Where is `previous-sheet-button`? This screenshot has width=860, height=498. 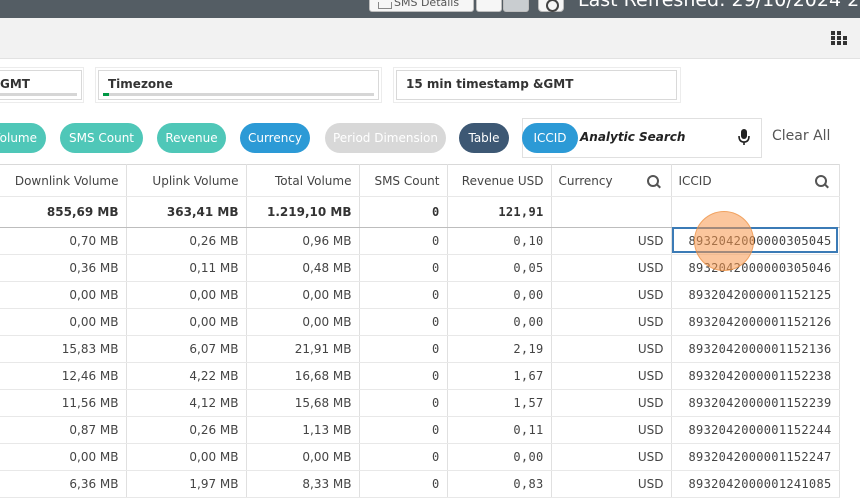 previous-sheet-button is located at coordinates (489, 6).